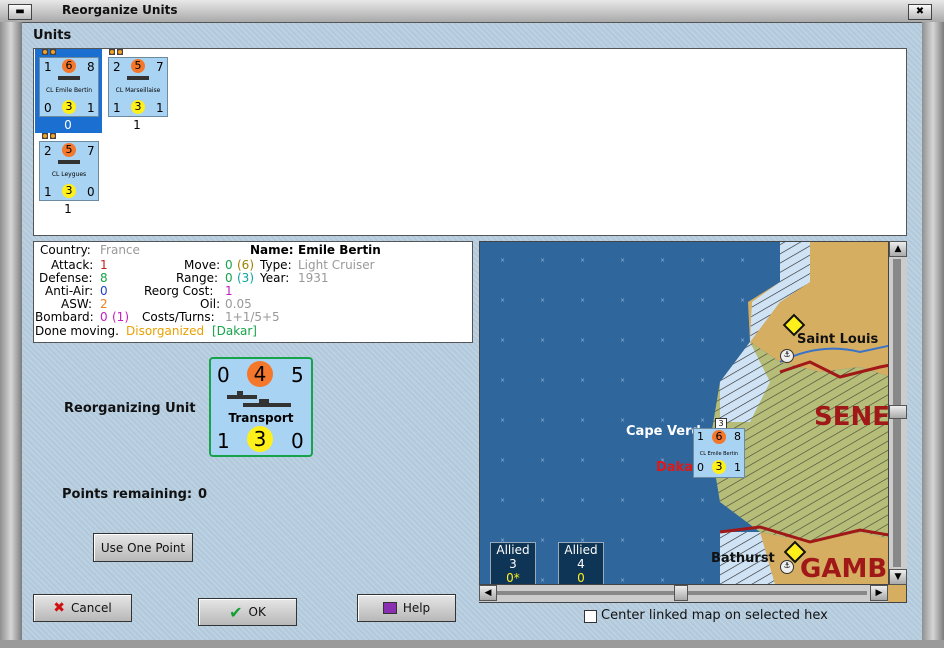 The width and height of the screenshot is (944, 648). Describe the element at coordinates (69, 87) in the screenshot. I see `unit-counter-emile-bertin: 1 6 8 CL Emile Bertin 0 3 1` at that location.